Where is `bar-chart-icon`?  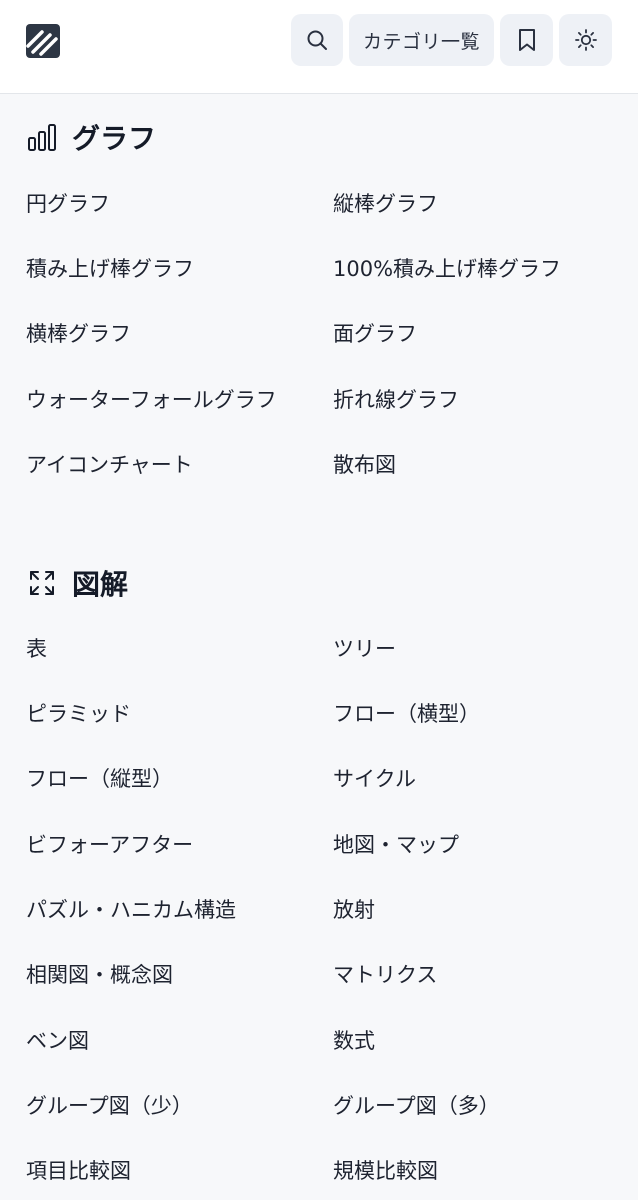
bar-chart-icon is located at coordinates (42, 137).